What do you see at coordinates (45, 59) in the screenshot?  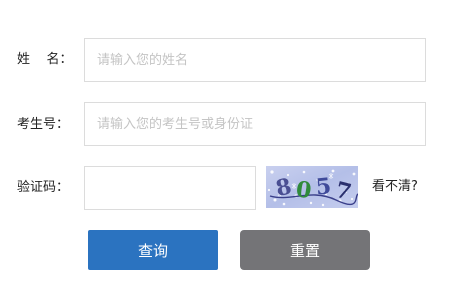 I see `name-label: 姓 名：` at bounding box center [45, 59].